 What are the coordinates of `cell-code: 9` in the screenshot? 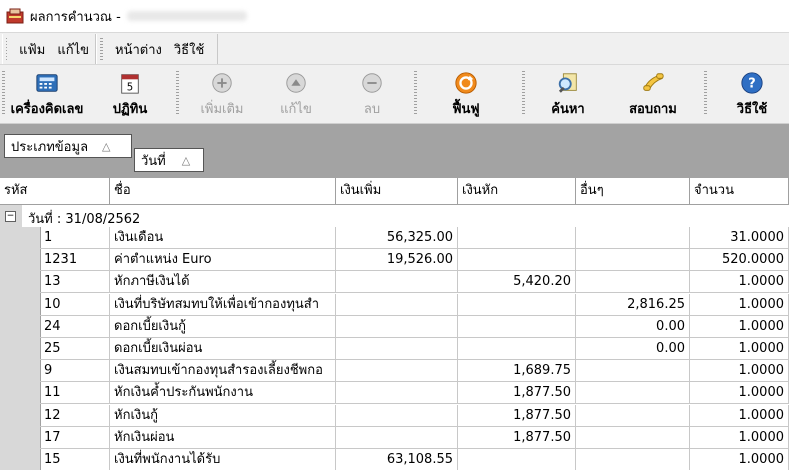 It's located at (75, 371).